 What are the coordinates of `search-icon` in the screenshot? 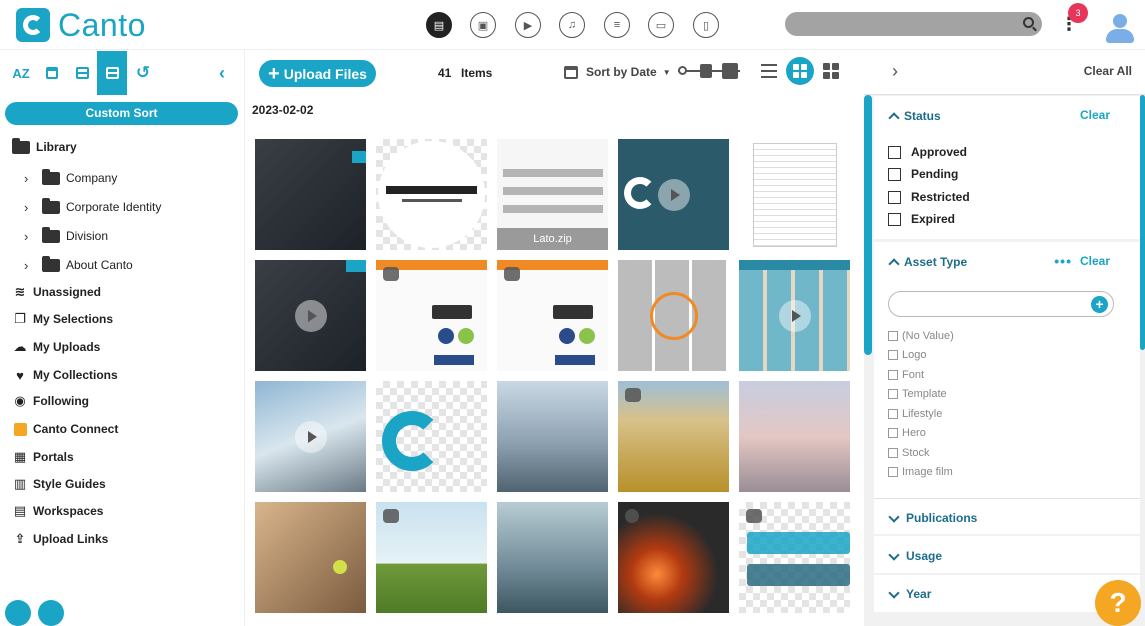 It's located at (1028, 22).